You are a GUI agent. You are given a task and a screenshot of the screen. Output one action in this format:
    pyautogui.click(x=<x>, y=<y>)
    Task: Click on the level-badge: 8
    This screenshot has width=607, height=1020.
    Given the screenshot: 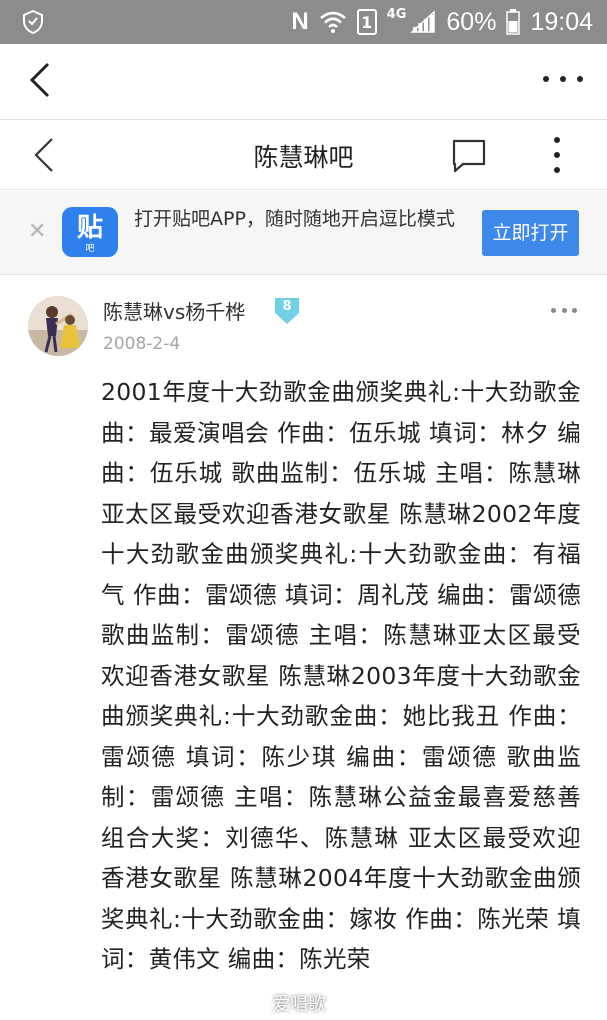 What is the action you would take?
    pyautogui.click(x=287, y=311)
    